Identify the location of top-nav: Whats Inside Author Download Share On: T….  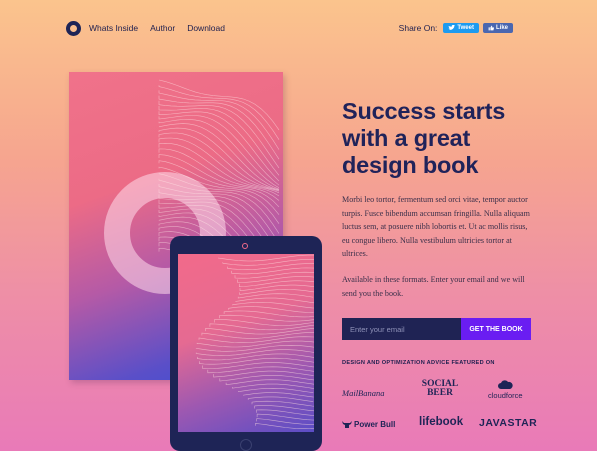
(289, 28).